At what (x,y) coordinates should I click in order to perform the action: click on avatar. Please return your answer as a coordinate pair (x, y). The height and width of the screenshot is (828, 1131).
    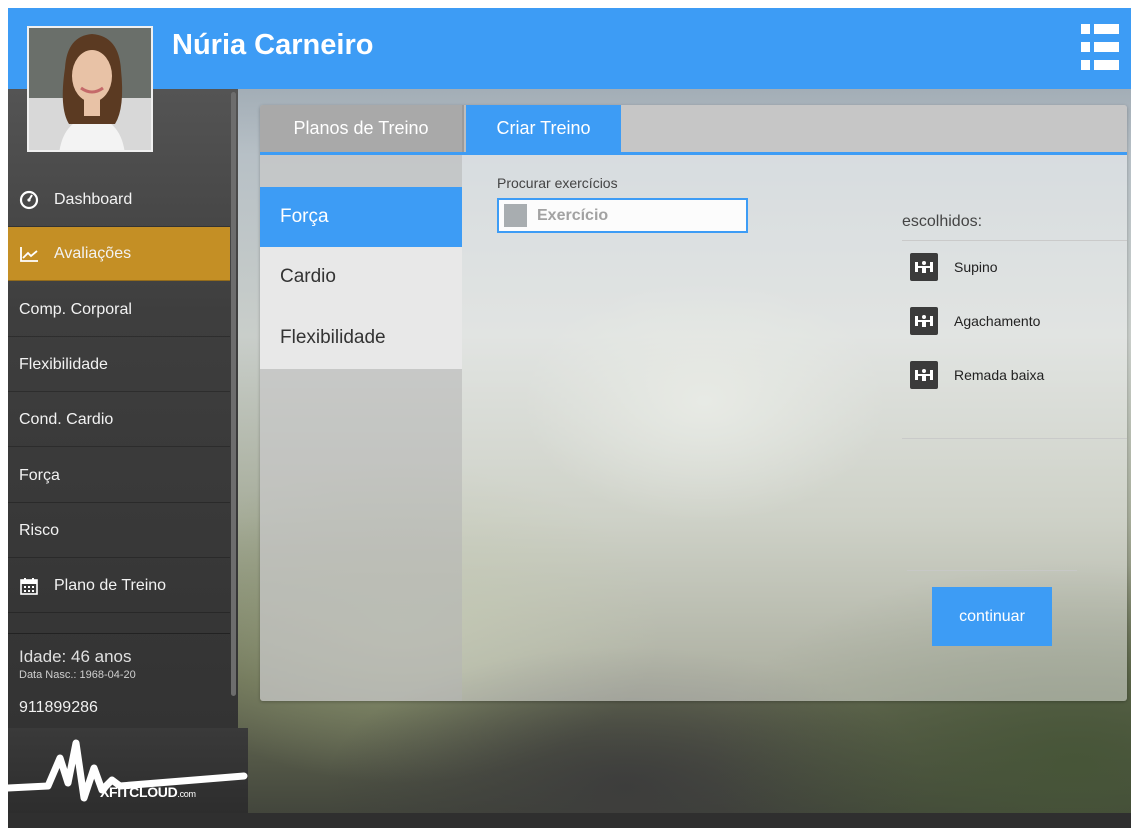
    Looking at the image, I should click on (90, 89).